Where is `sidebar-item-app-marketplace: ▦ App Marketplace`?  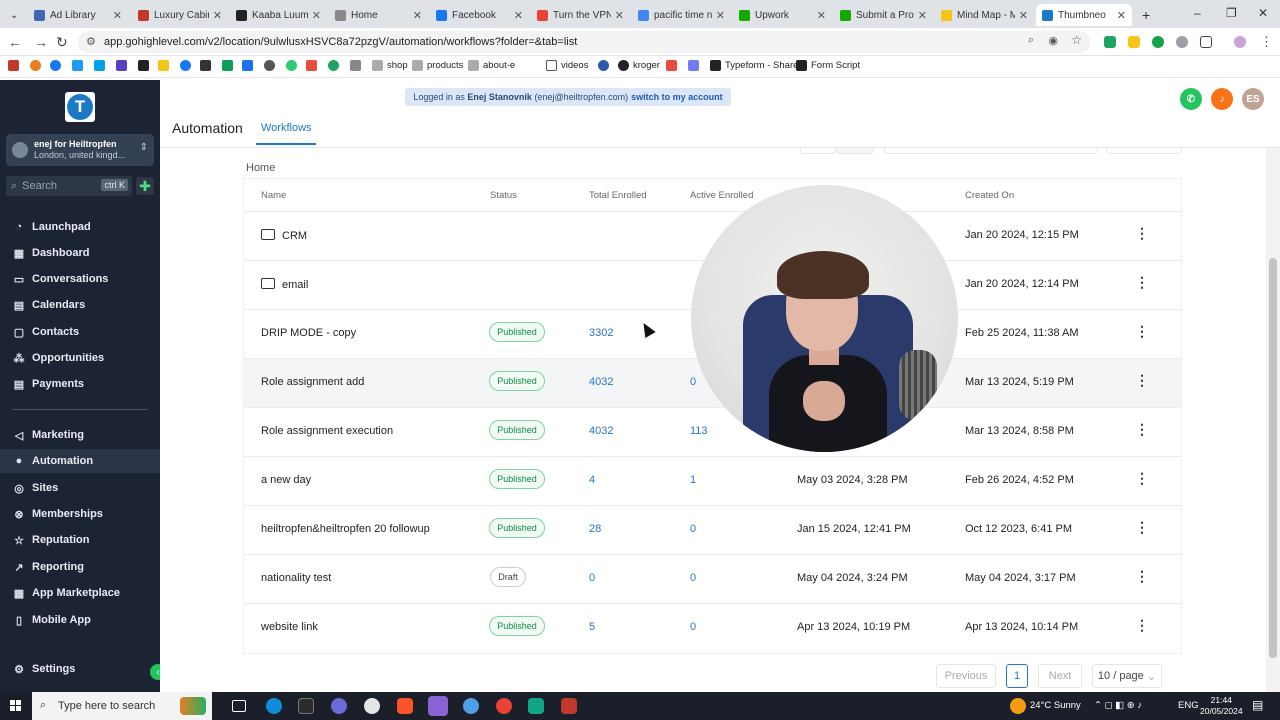 sidebar-item-app-marketplace: ▦ App Marketplace is located at coordinates (80, 593).